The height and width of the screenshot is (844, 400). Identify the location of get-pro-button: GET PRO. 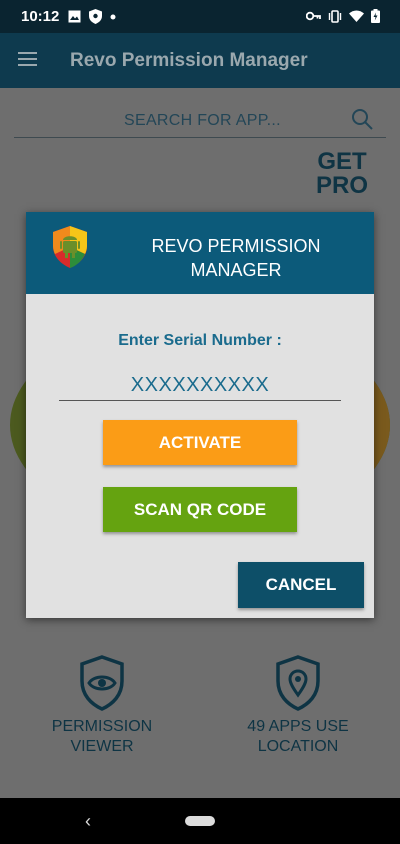
(342, 174).